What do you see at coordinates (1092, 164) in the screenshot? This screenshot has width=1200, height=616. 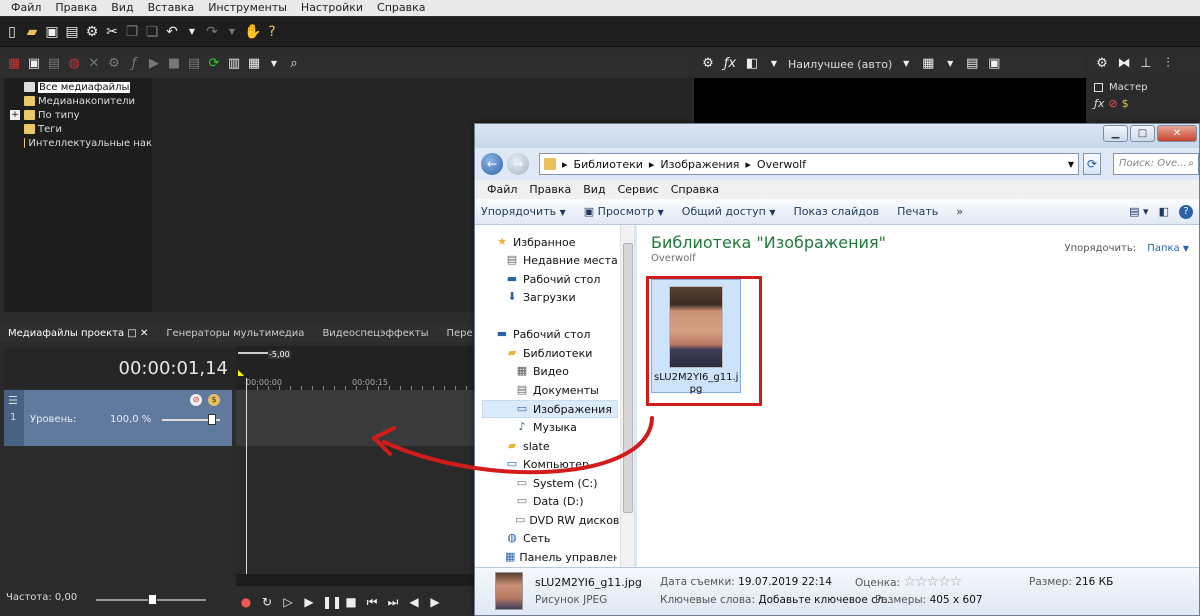 I see `refresh-button: ⟳` at bounding box center [1092, 164].